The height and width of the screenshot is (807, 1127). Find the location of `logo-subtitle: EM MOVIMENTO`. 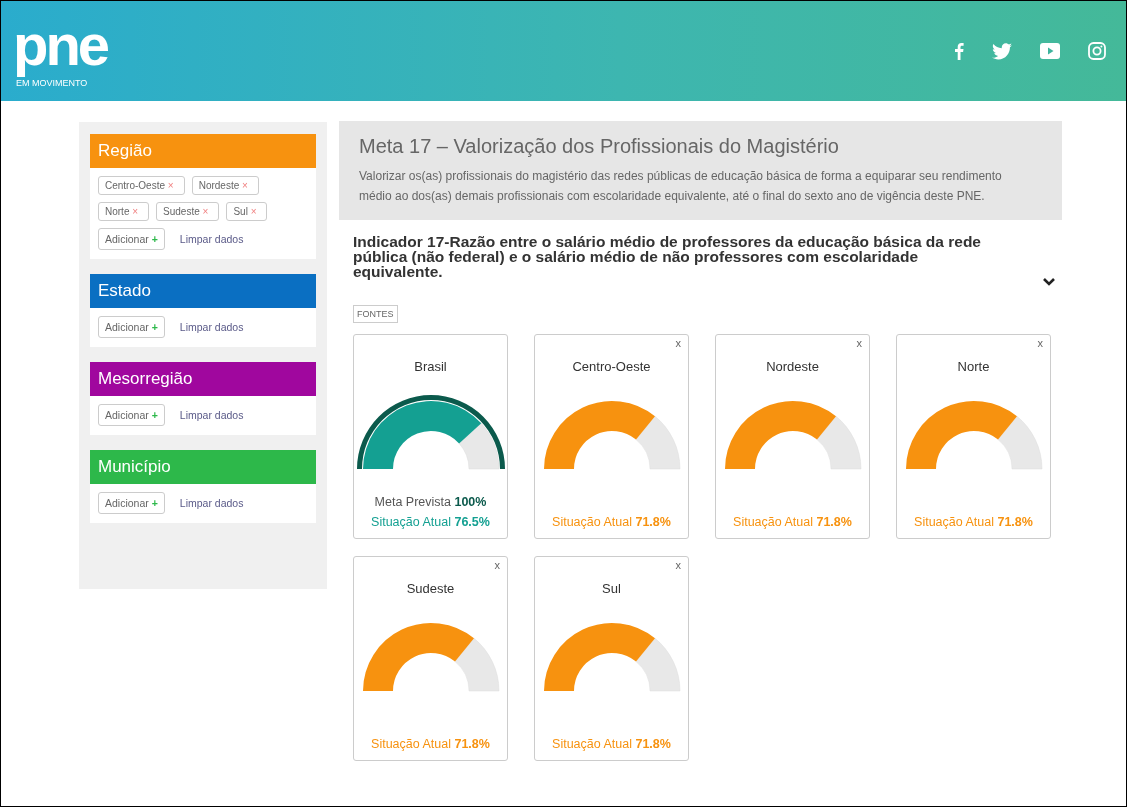

logo-subtitle: EM MOVIMENTO is located at coordinates (52, 83).